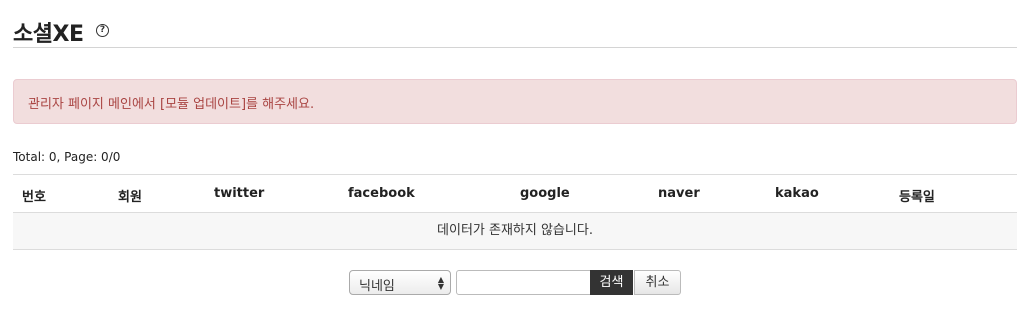  I want to click on search-target-value: 닉네임, so click(377, 286).